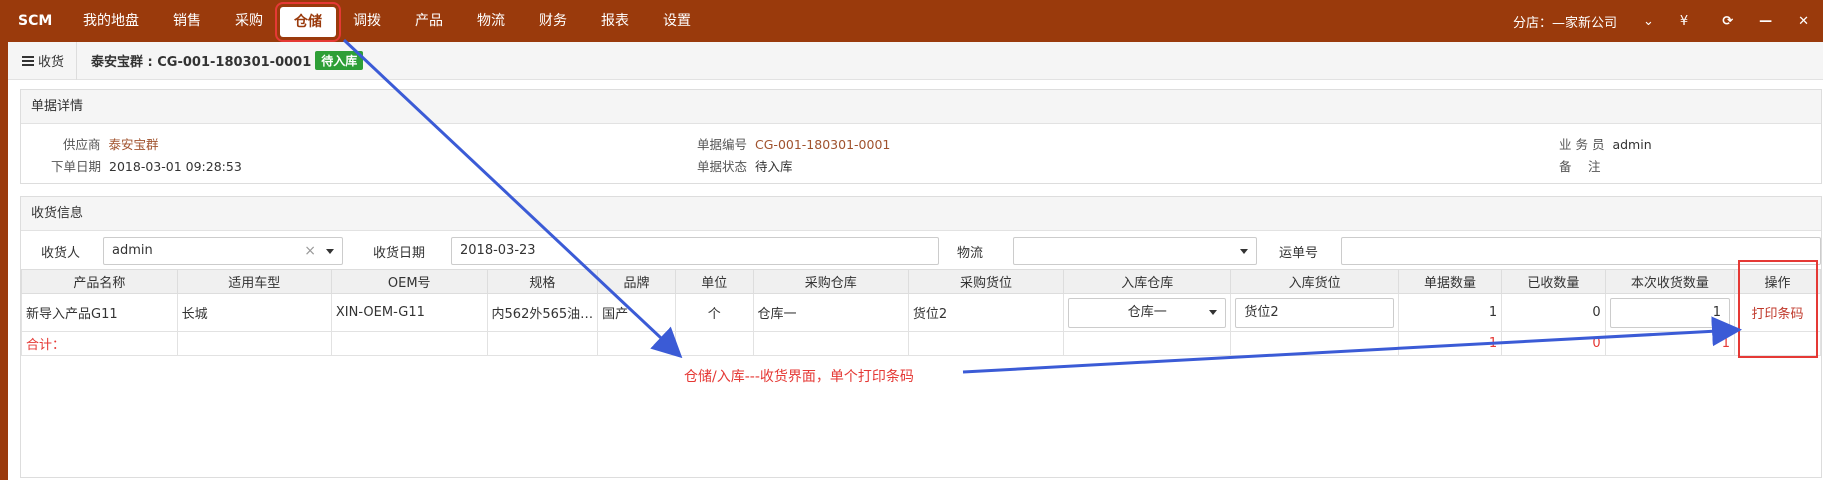  I want to click on status-badge: 待入库, so click(339, 60).